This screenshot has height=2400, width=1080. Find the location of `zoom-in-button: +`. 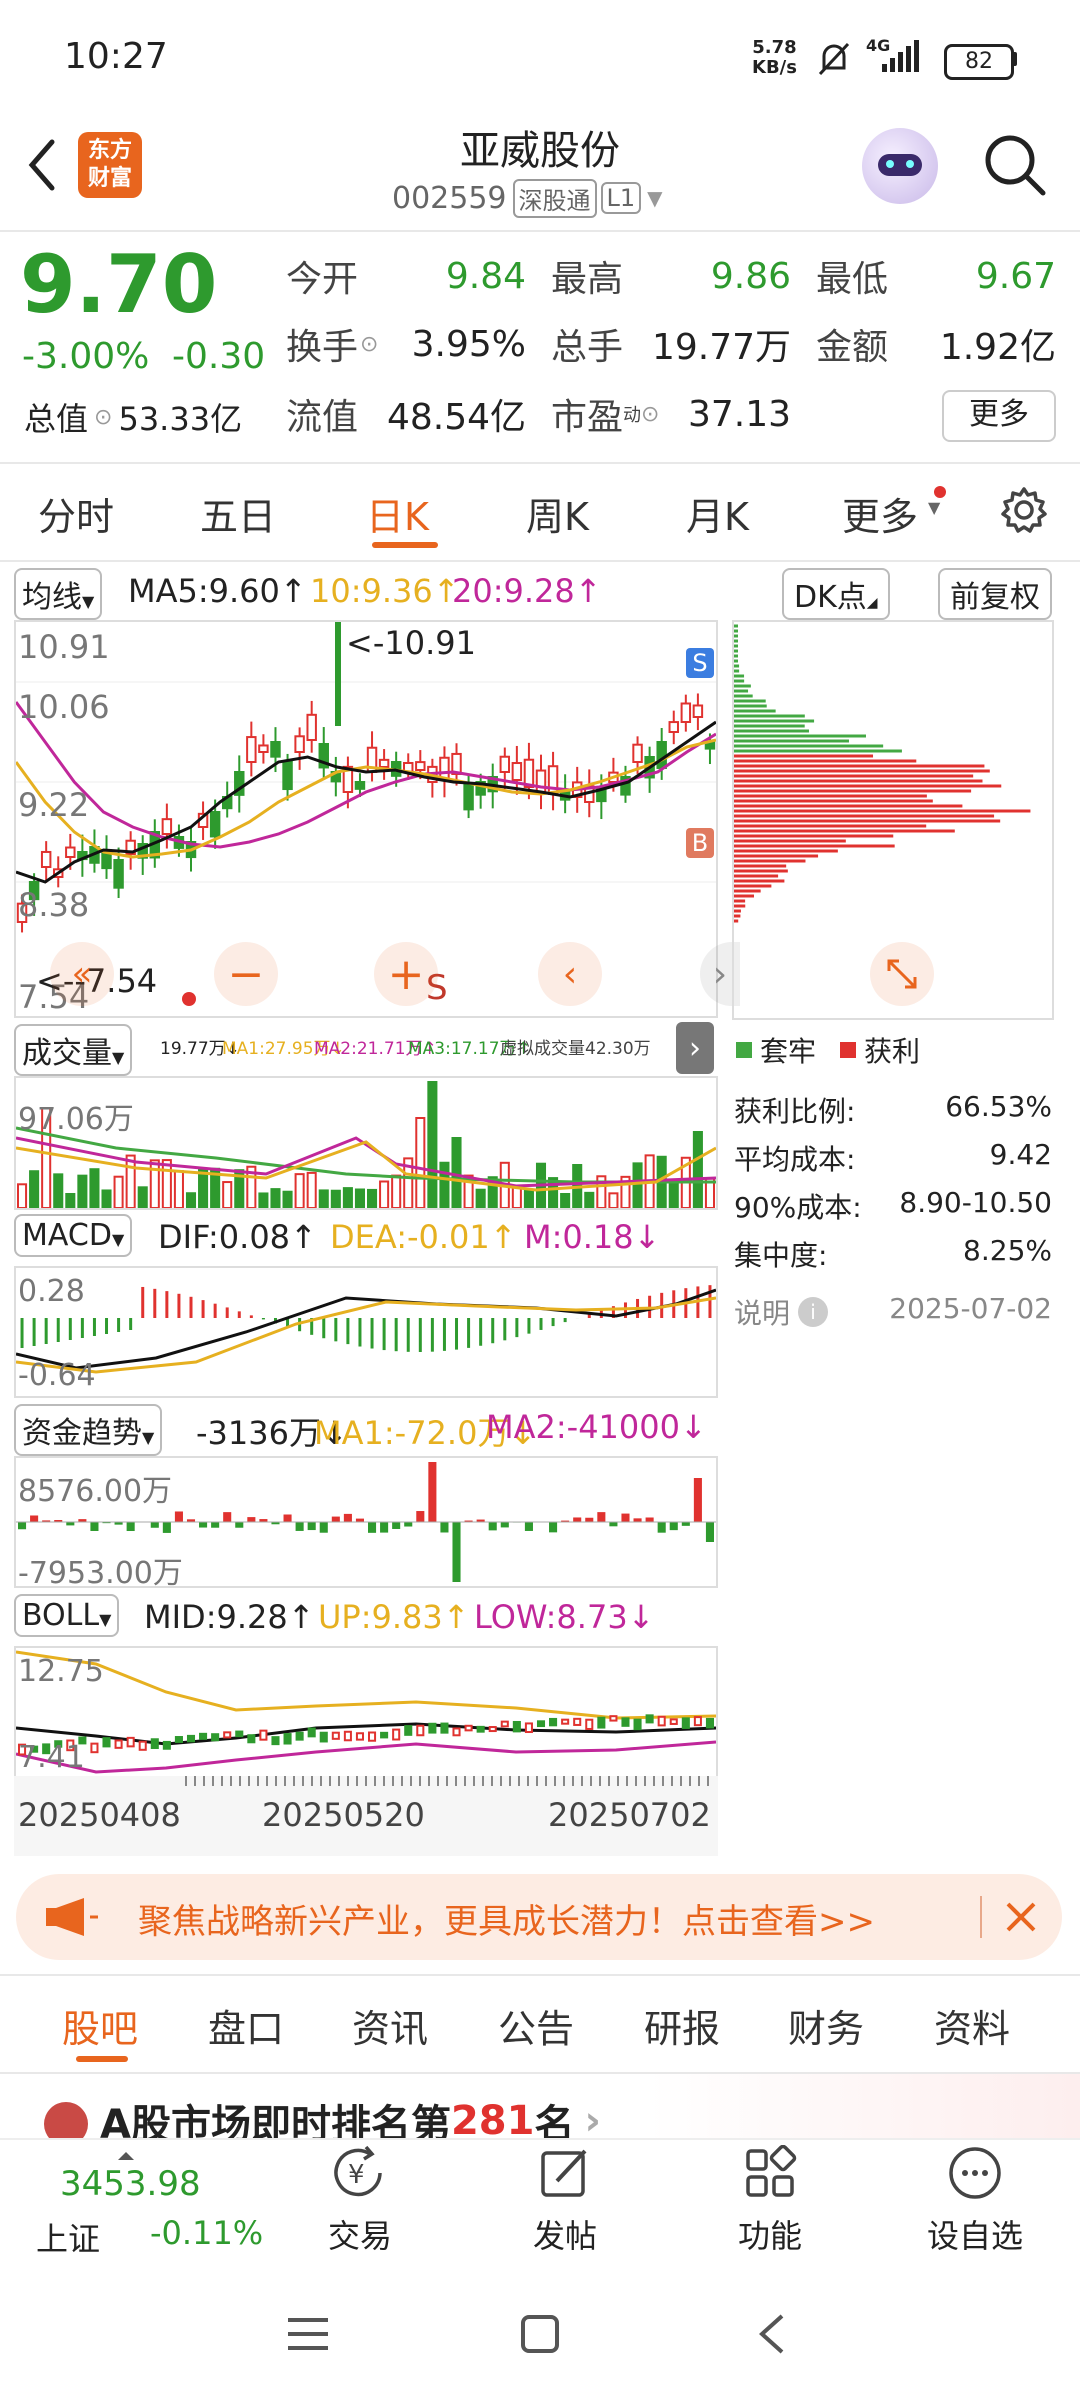

zoom-in-button: + is located at coordinates (406, 974).